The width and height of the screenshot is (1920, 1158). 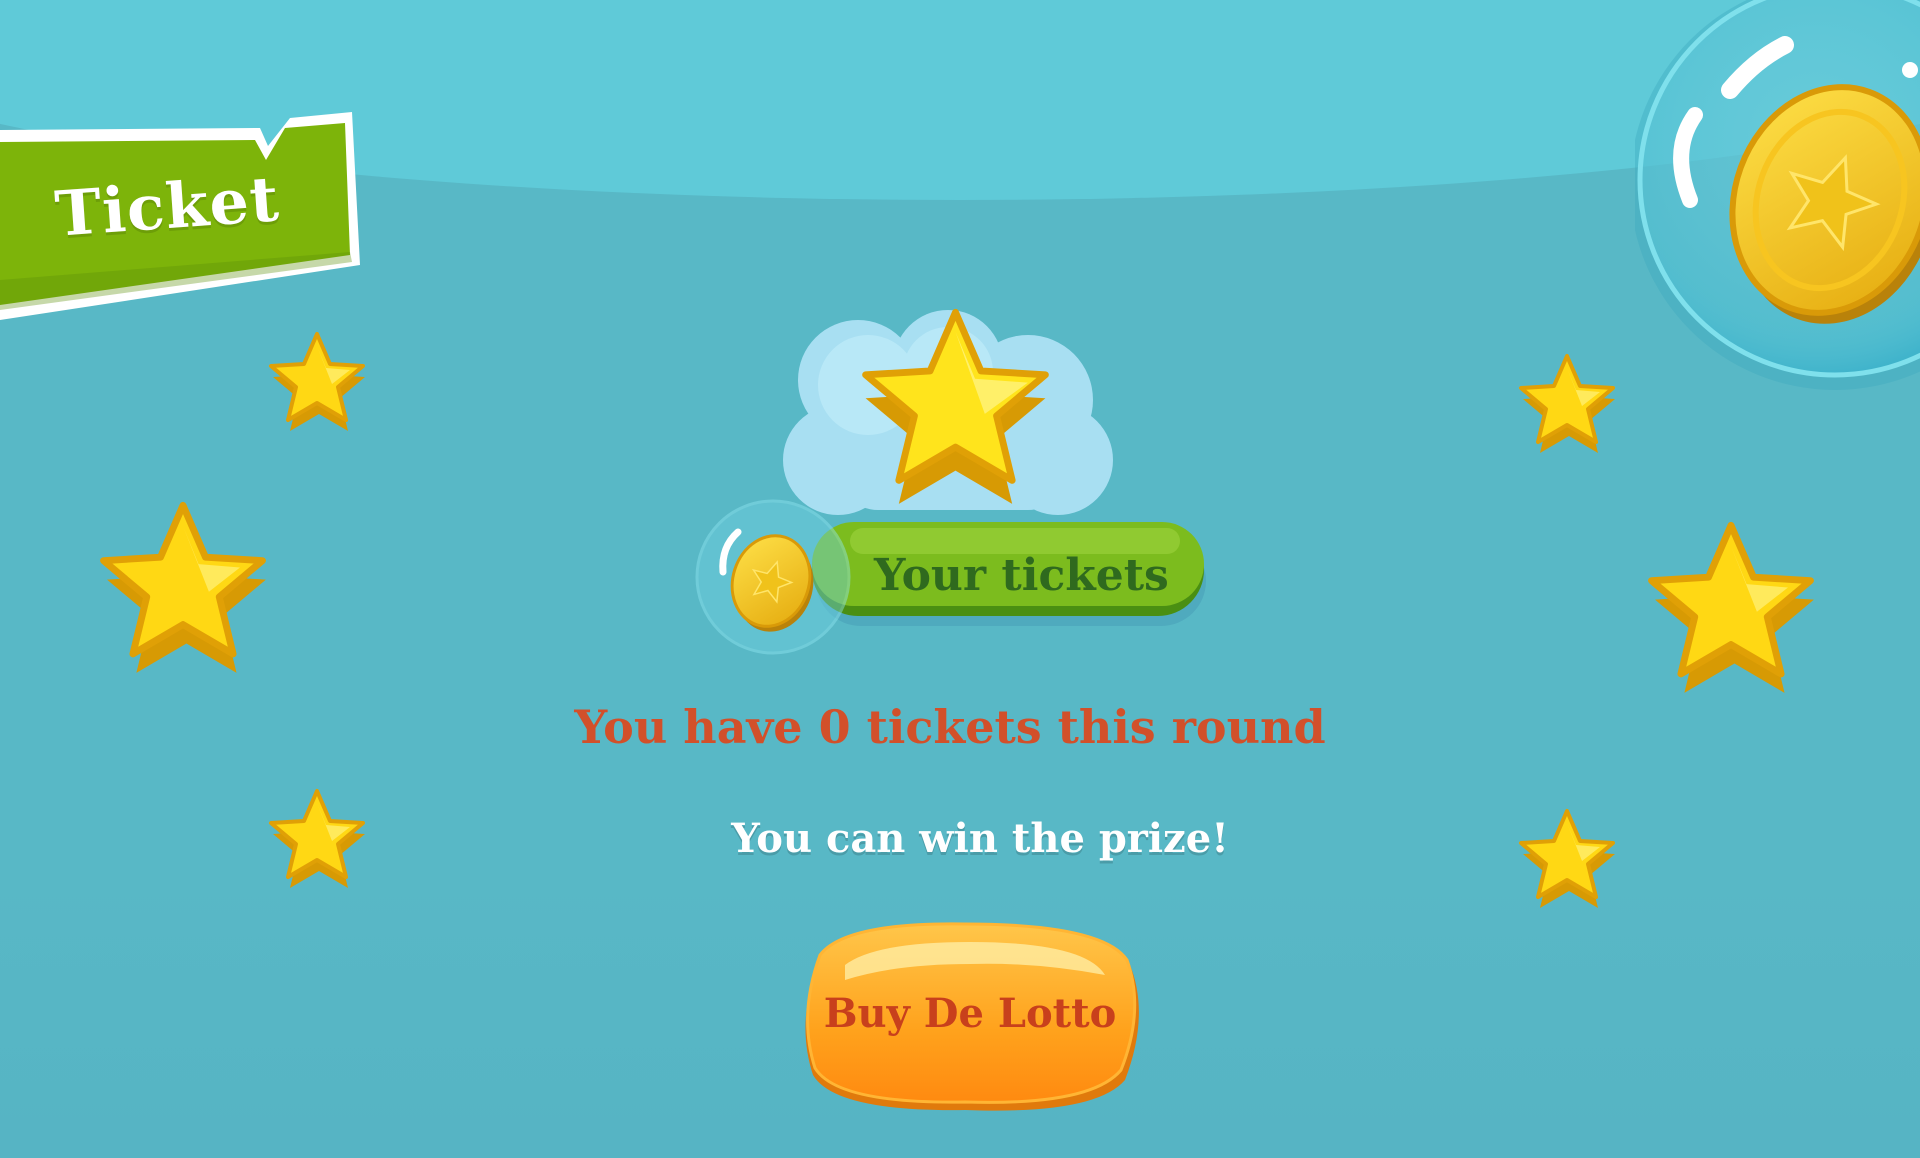 What do you see at coordinates (773, 577) in the screenshot?
I see `coin-icon` at bounding box center [773, 577].